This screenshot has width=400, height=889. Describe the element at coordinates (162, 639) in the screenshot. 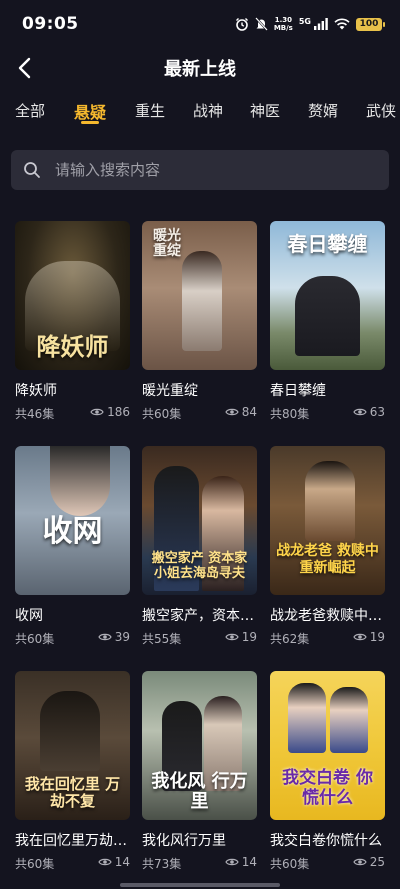

I see `episode-count: 共55集` at that location.